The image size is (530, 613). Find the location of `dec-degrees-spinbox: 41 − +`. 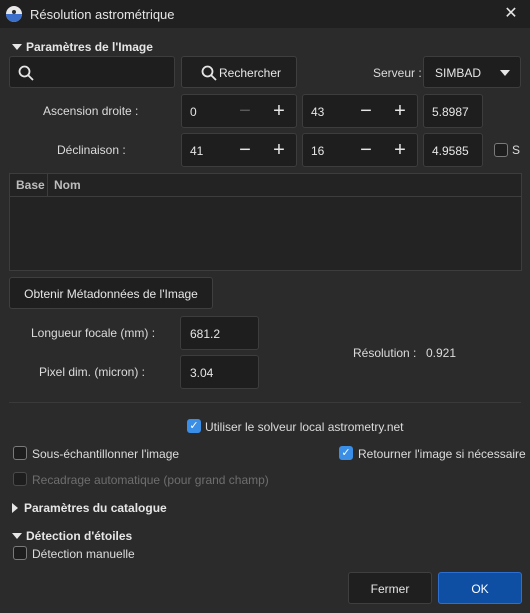

dec-degrees-spinbox: 41 − + is located at coordinates (239, 150).